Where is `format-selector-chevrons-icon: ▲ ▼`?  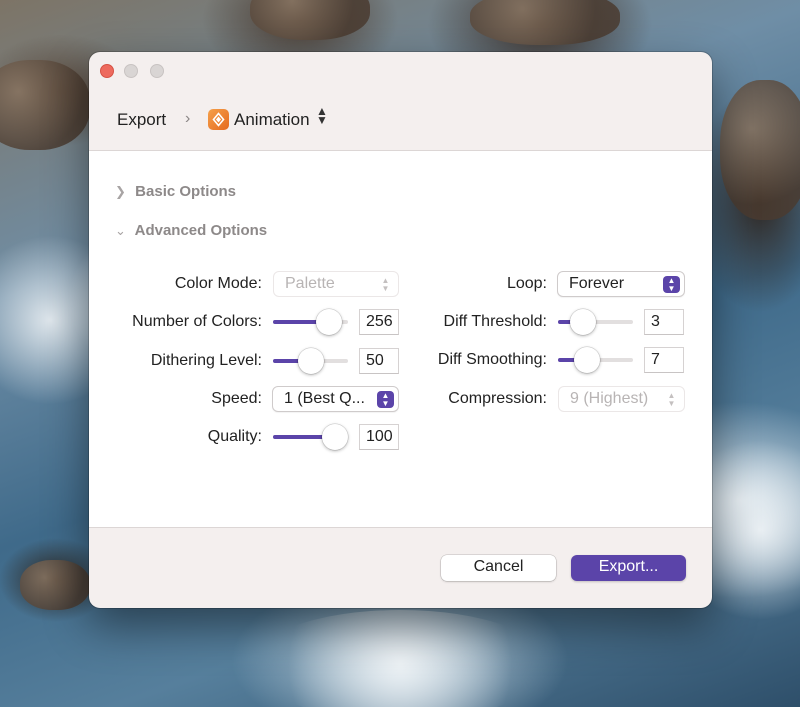 format-selector-chevrons-icon: ▲ ▼ is located at coordinates (322, 115).